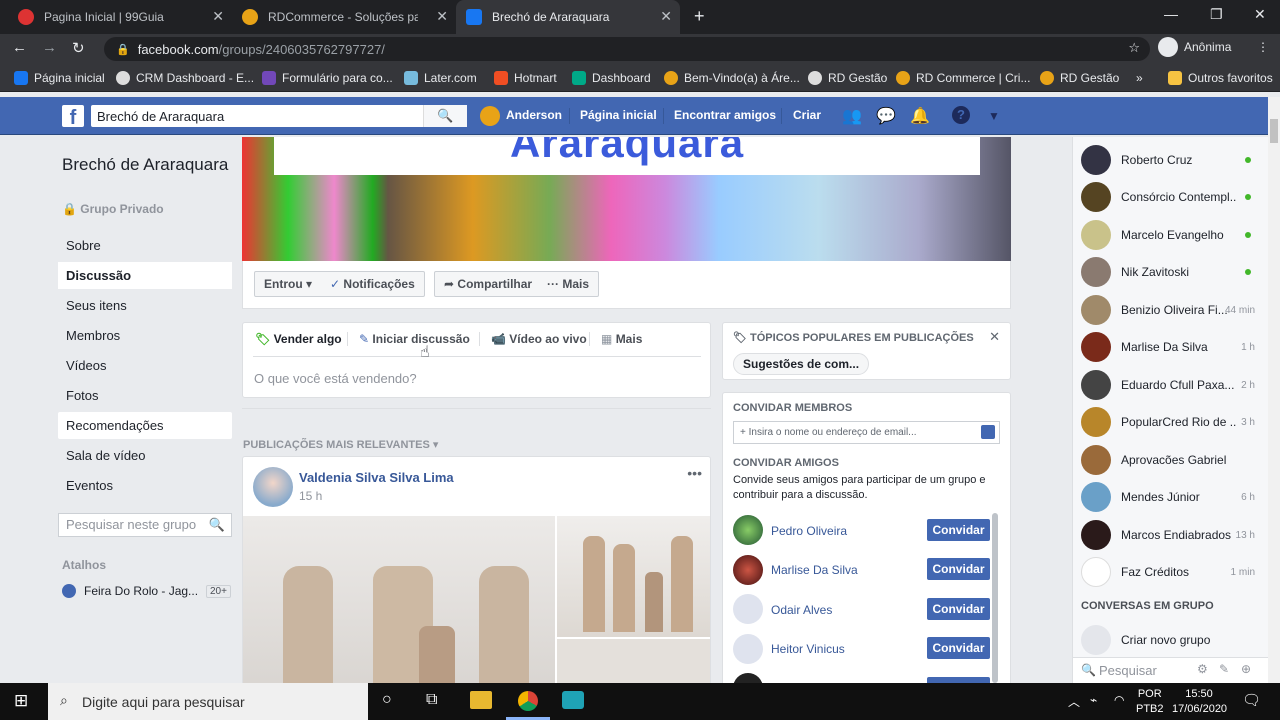 This screenshot has width=1280, height=720. I want to click on share-button: ➦ Compartilhar, so click(488, 284).